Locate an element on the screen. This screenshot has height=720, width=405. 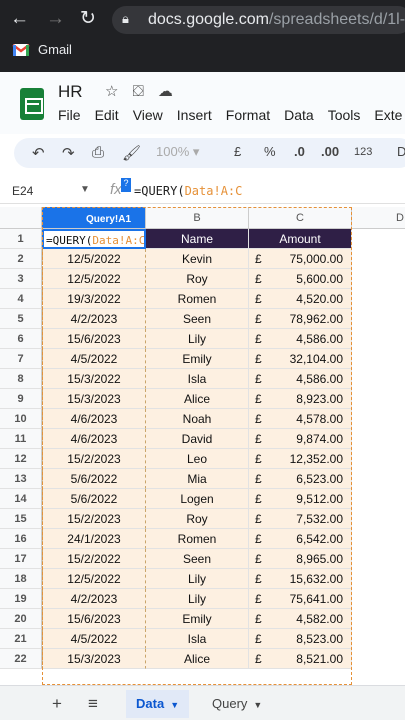
column-header-a: Query!A1 is located at coordinates (94, 218).